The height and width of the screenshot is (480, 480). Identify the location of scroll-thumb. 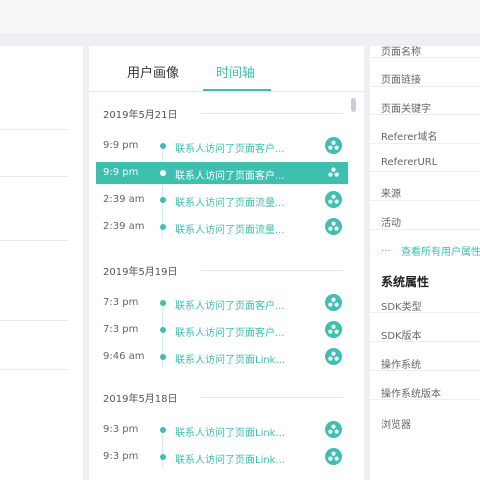
(353, 105).